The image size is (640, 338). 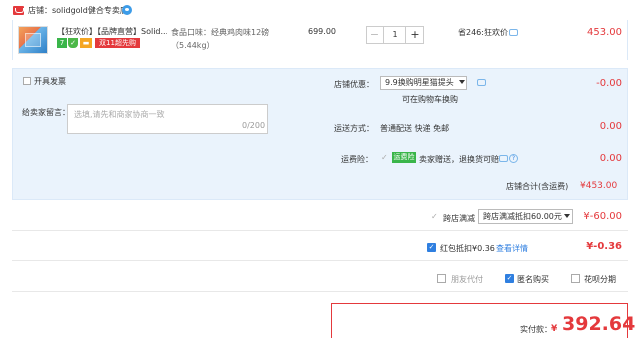 What do you see at coordinates (467, 279) in the screenshot?
I see `friend-pay-label: 朋友代付` at bounding box center [467, 279].